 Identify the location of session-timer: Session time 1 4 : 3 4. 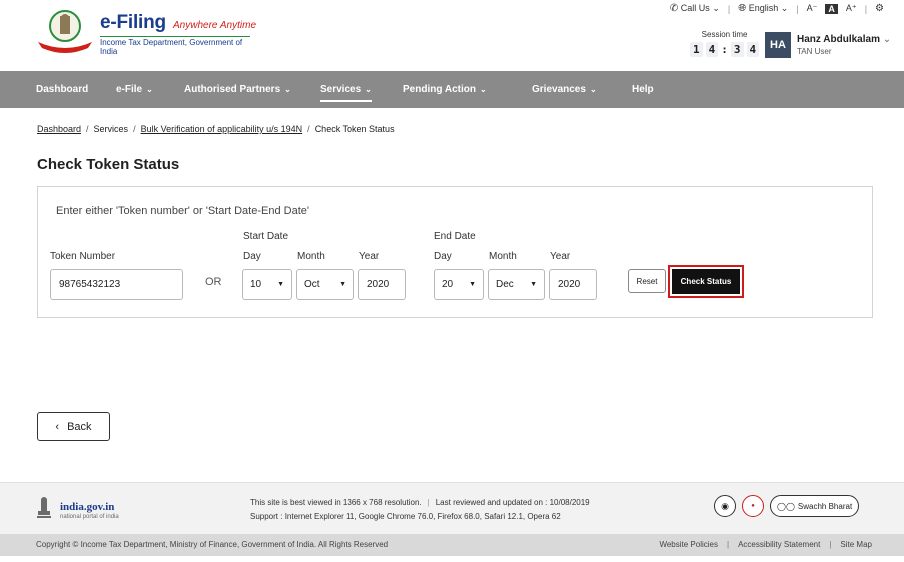
(725, 43).